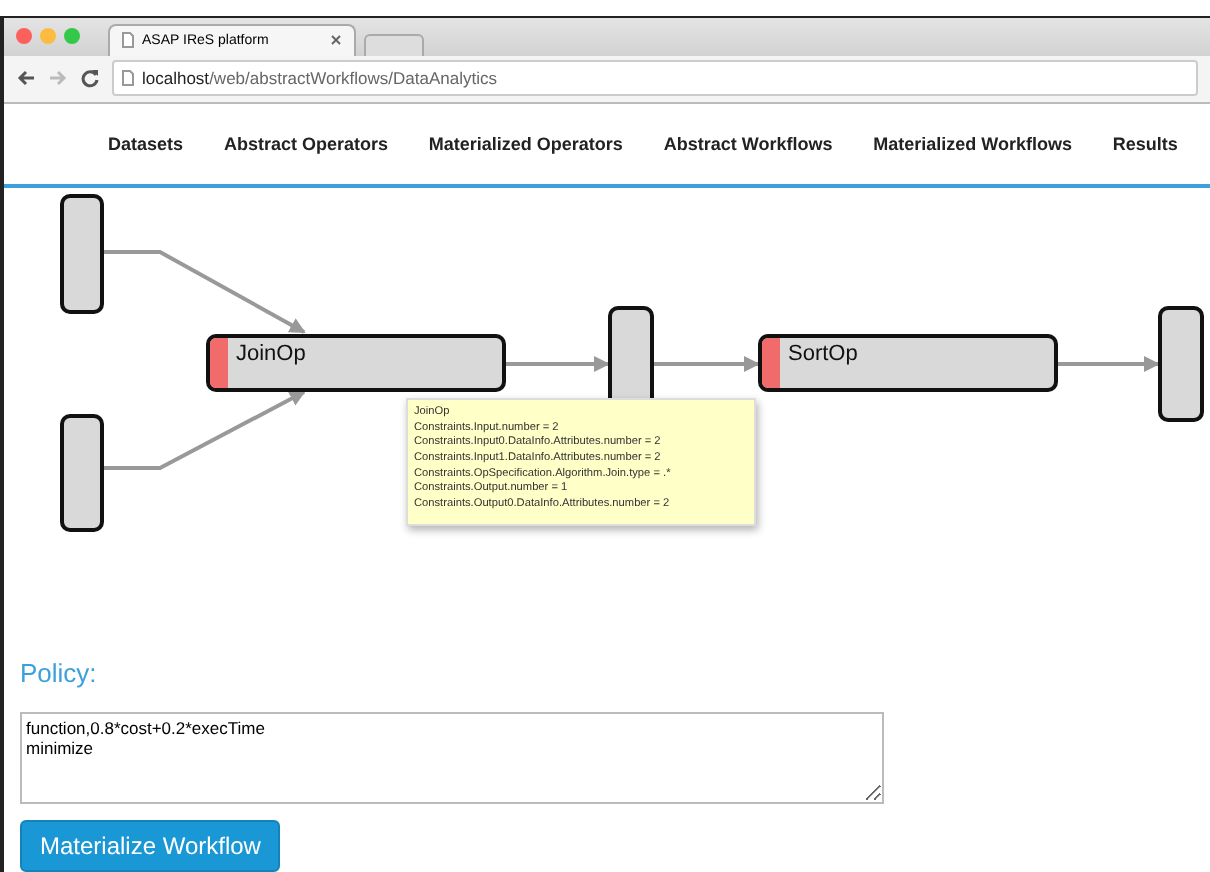 This screenshot has height=872, width=1210. What do you see at coordinates (90, 78) in the screenshot?
I see `reload-icon` at bounding box center [90, 78].